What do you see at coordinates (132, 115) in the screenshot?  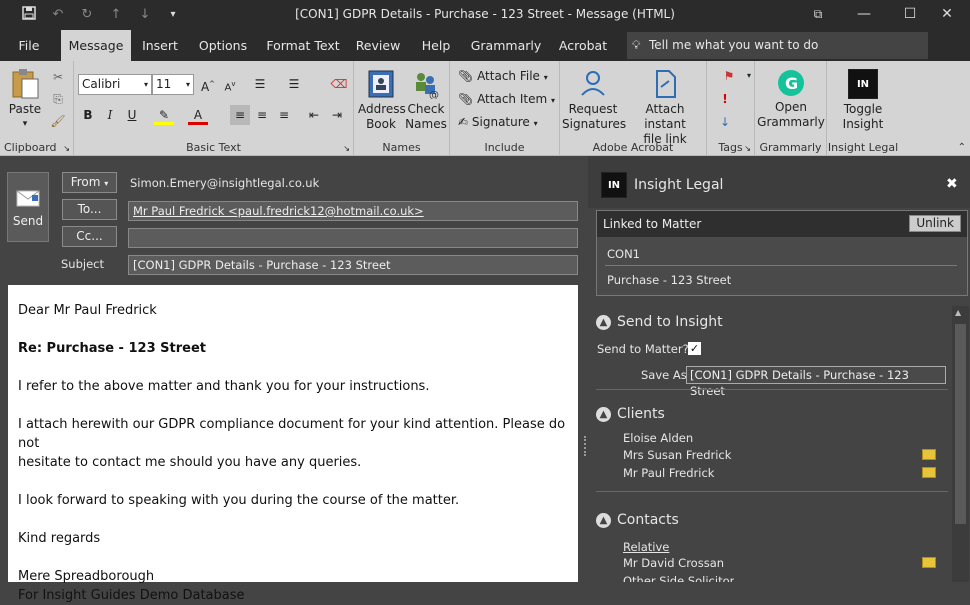 I see `underline-button: U` at bounding box center [132, 115].